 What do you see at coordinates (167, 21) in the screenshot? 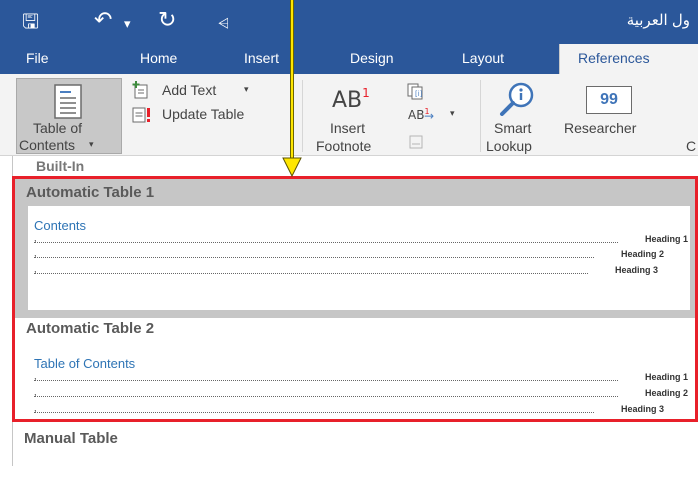
I see `redo-icon: ↻` at bounding box center [167, 21].